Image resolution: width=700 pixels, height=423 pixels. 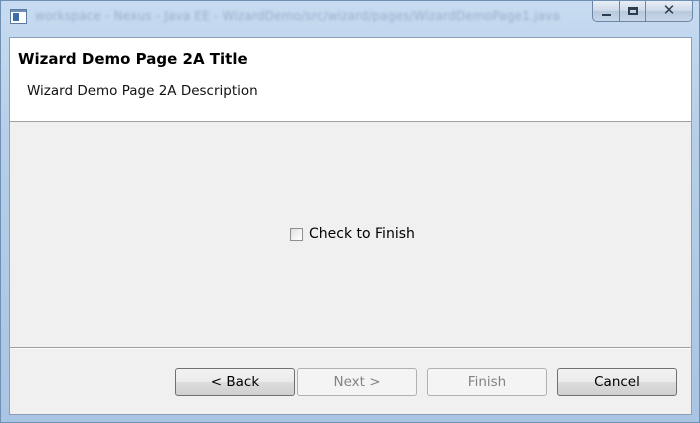 I want to click on cancel-button: Cancel, so click(x=617, y=382).